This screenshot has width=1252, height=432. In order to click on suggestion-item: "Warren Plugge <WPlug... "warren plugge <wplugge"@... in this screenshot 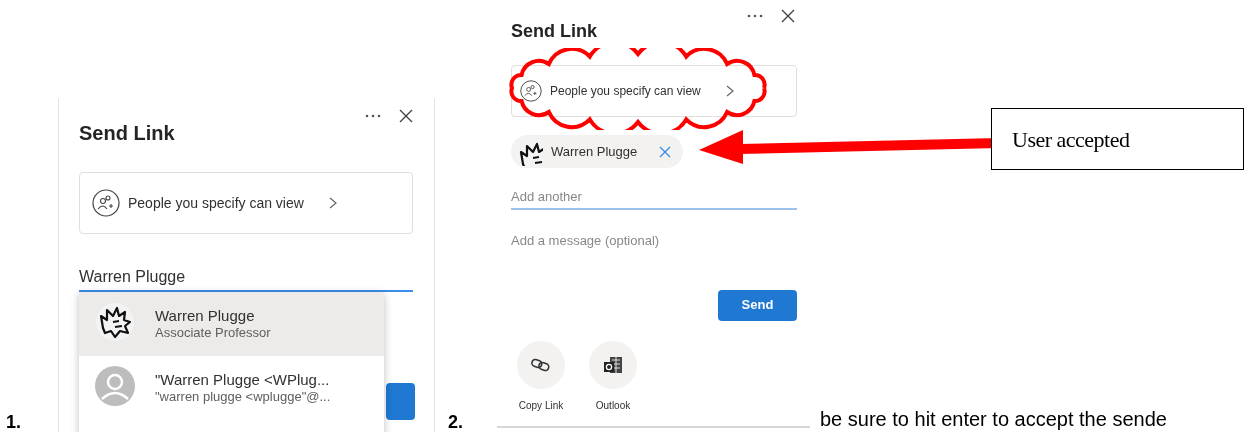, I will do `click(231, 388)`.